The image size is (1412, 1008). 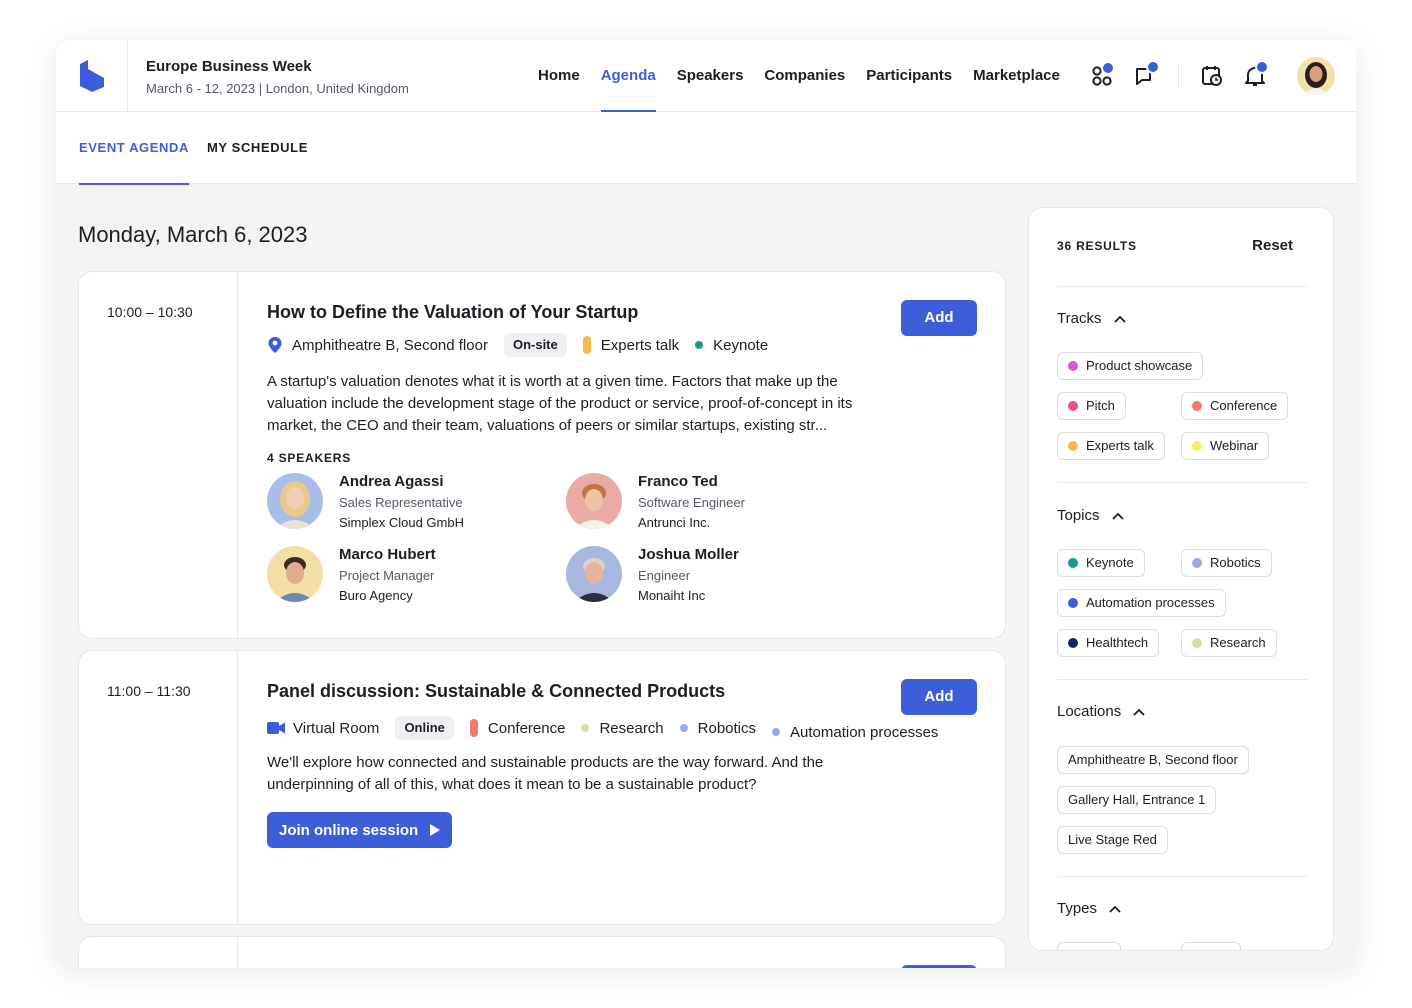 What do you see at coordinates (1225, 446) in the screenshot?
I see `filter-chip-webinar: Webinar` at bounding box center [1225, 446].